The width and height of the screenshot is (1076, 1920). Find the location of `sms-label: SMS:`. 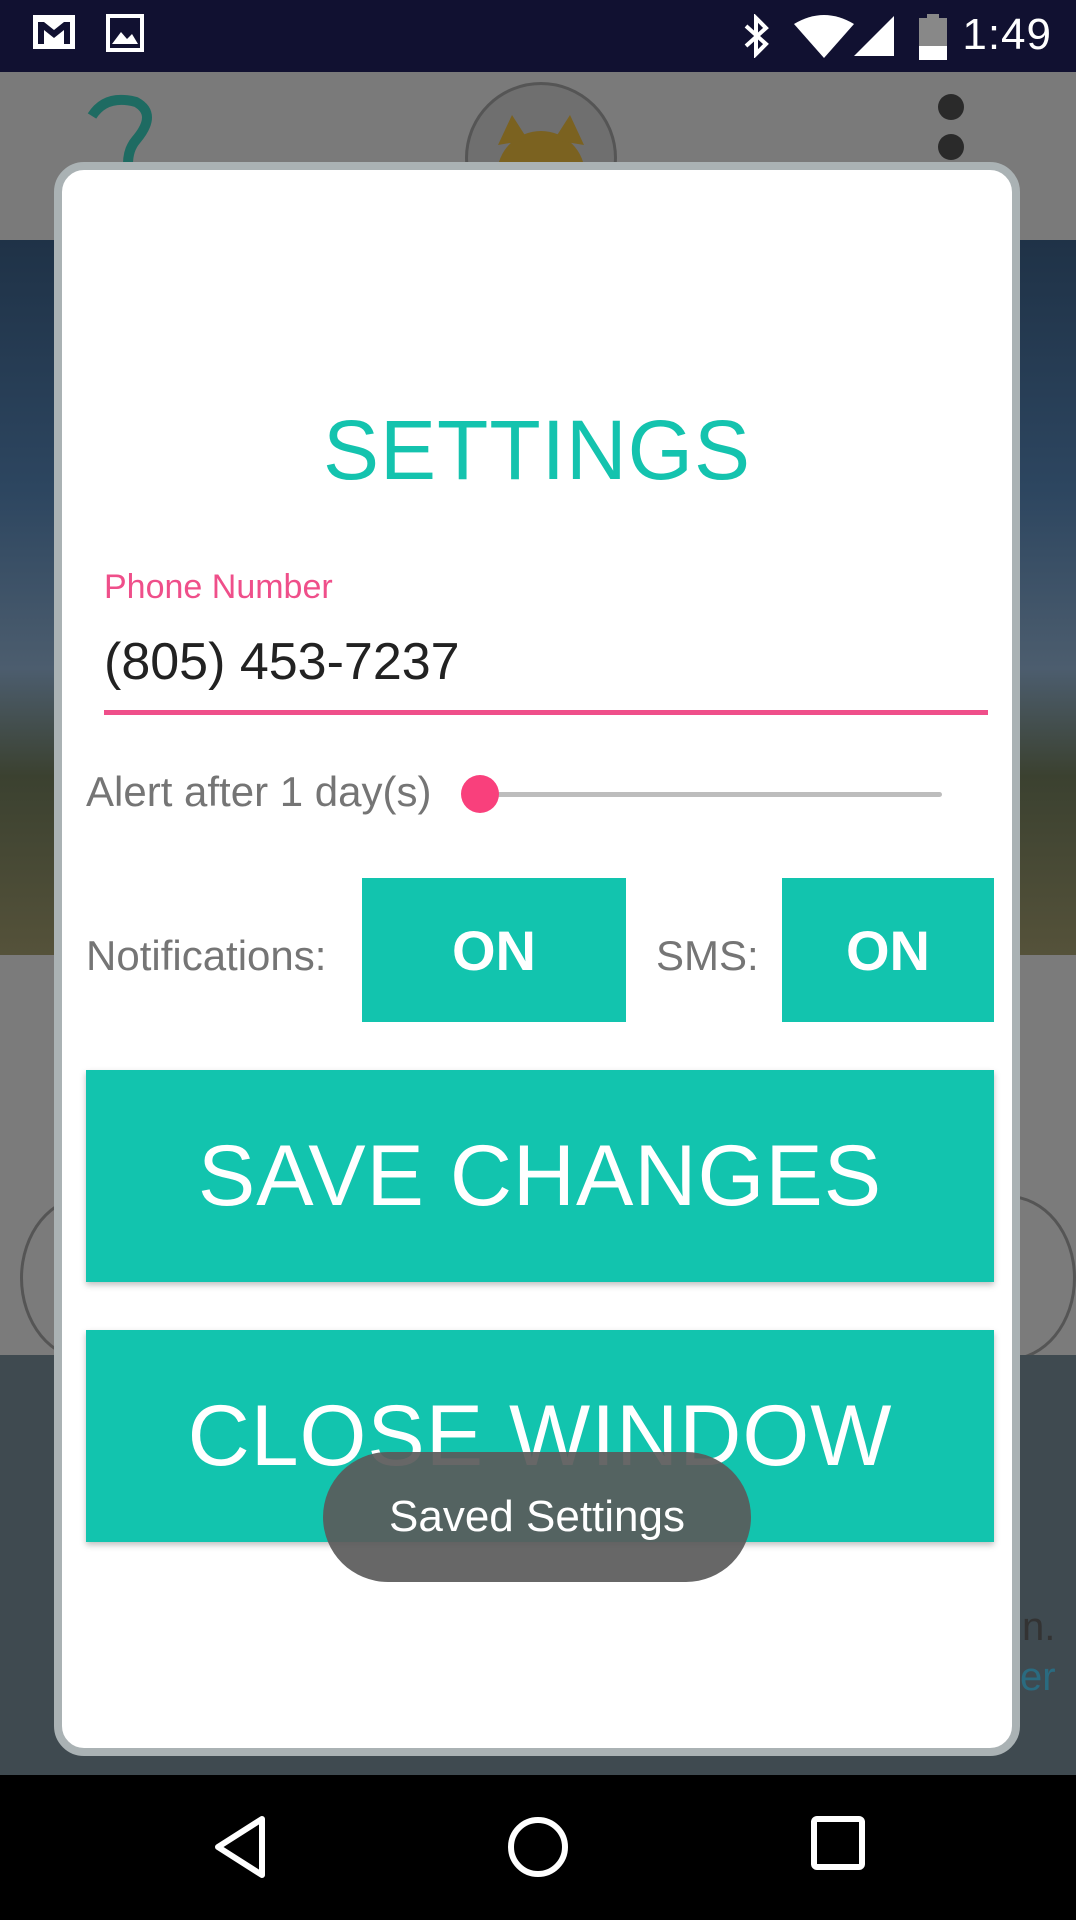

sms-label: SMS: is located at coordinates (707, 955).